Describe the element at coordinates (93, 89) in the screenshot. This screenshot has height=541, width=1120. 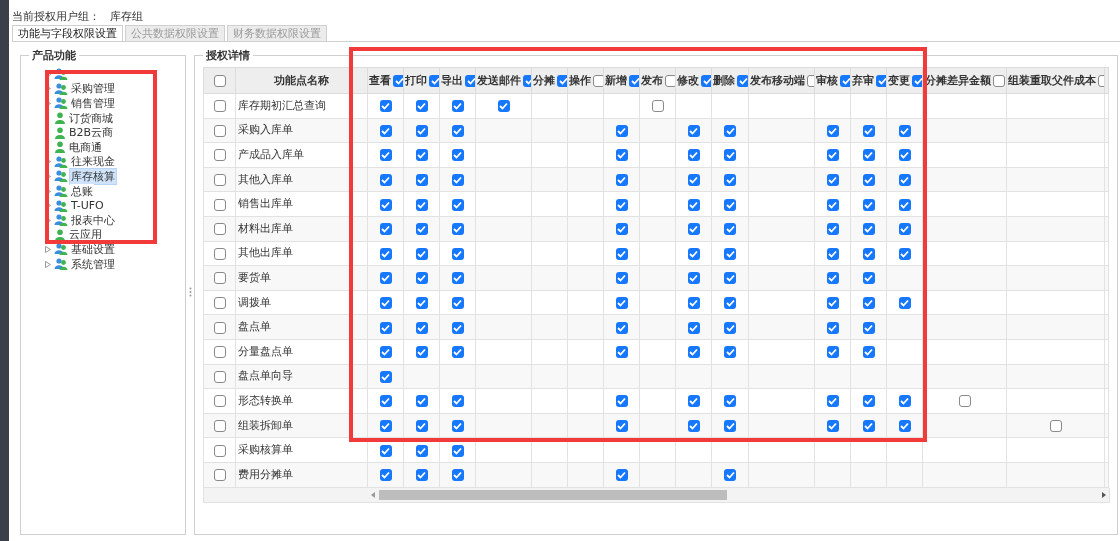
I see `tree-item: 采购管理` at that location.